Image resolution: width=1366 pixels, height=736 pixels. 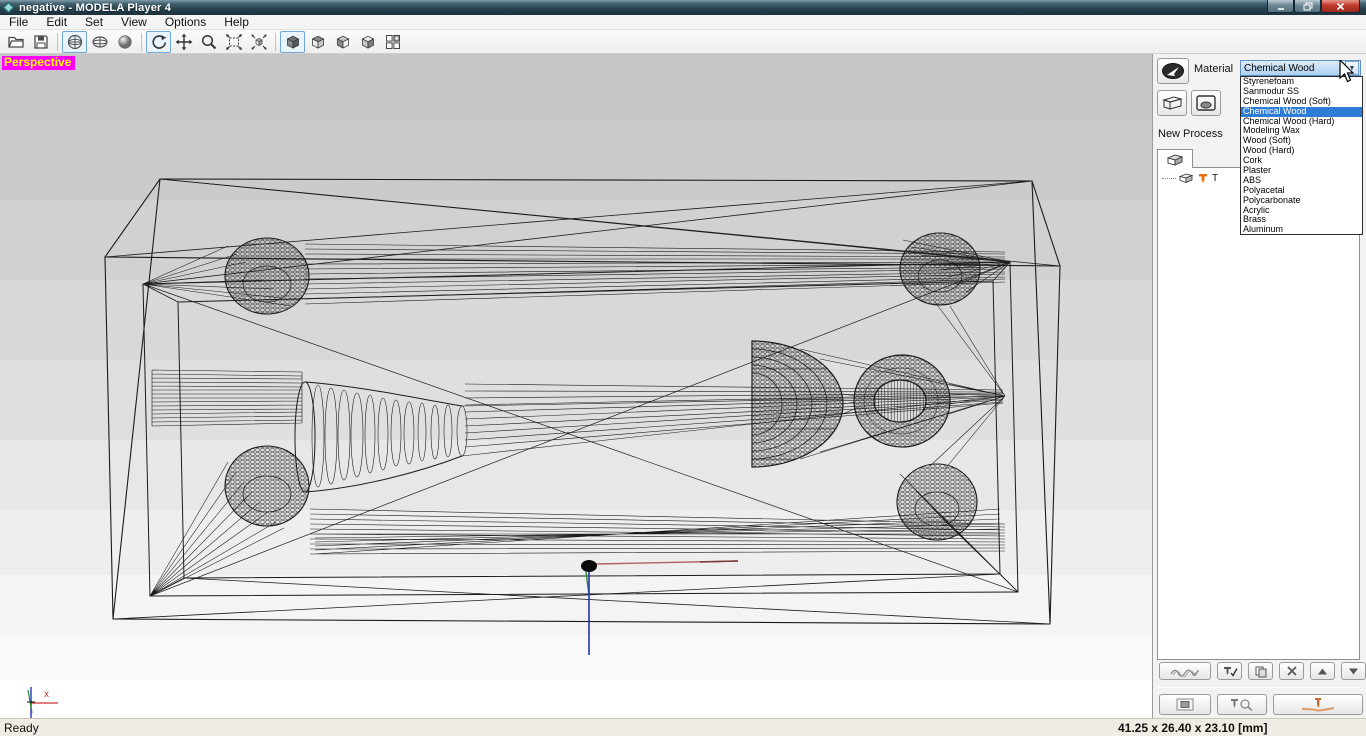 I want to click on minimize-button, so click(x=1280, y=6).